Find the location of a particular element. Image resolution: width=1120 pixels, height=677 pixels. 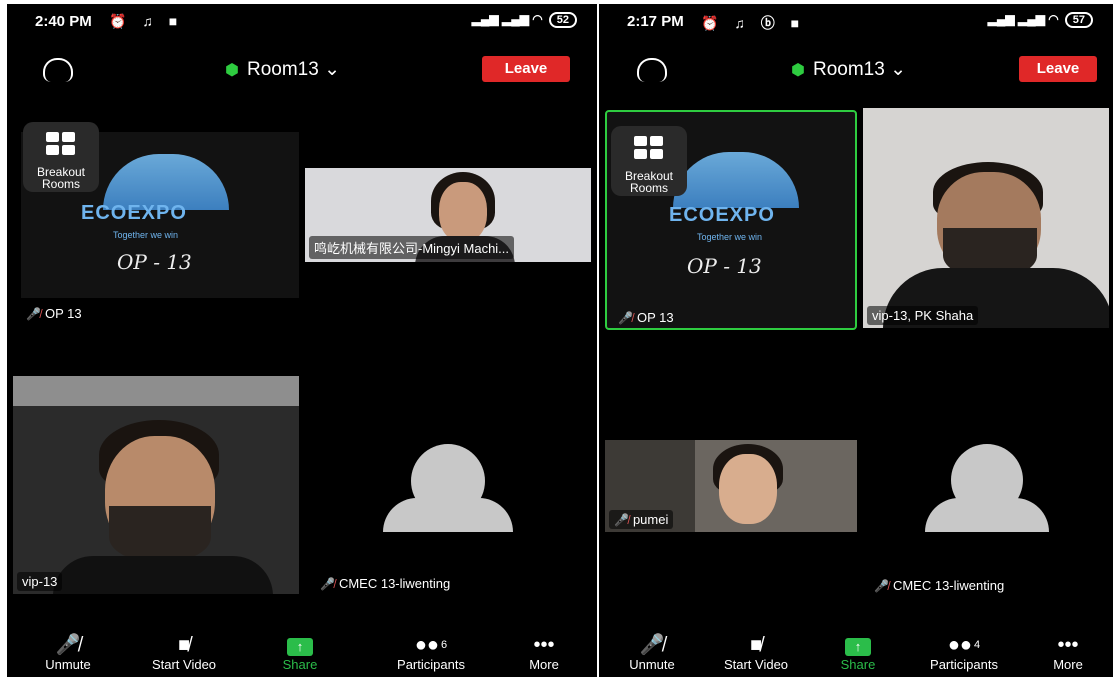

video-tile-vip13: vip-13 is located at coordinates (156, 485).